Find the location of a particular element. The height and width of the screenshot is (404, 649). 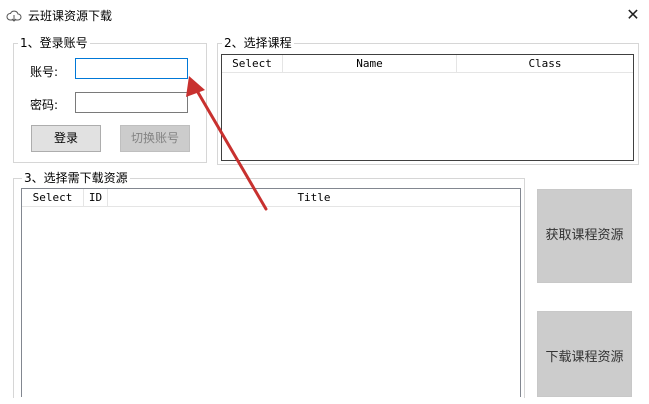

download-resources-button: 下载课程资源 is located at coordinates (584, 354).